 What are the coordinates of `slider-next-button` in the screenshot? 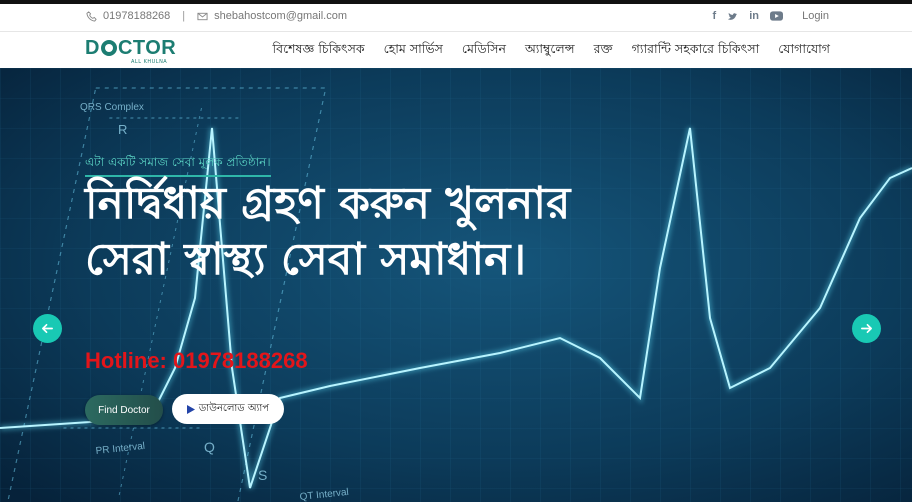 It's located at (866, 328).